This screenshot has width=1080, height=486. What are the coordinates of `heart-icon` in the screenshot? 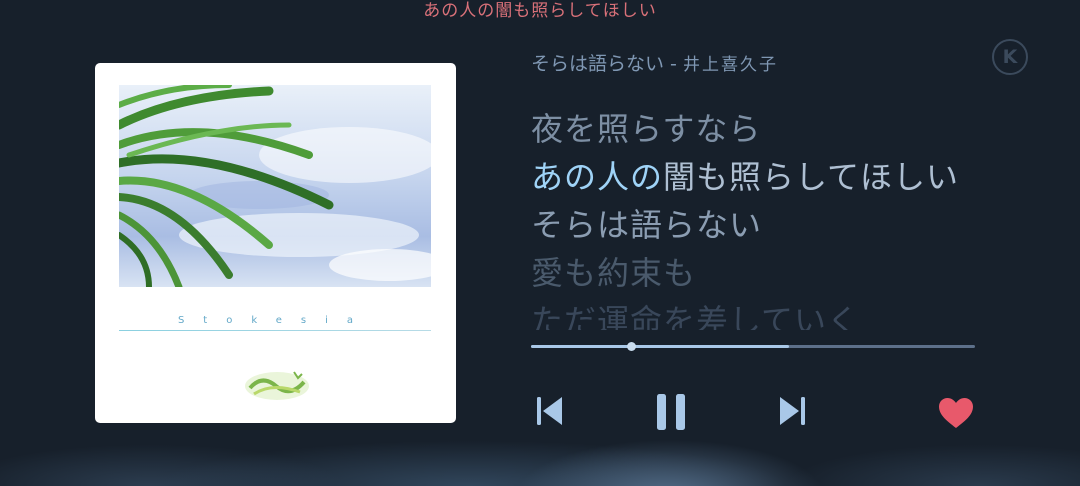 It's located at (956, 413).